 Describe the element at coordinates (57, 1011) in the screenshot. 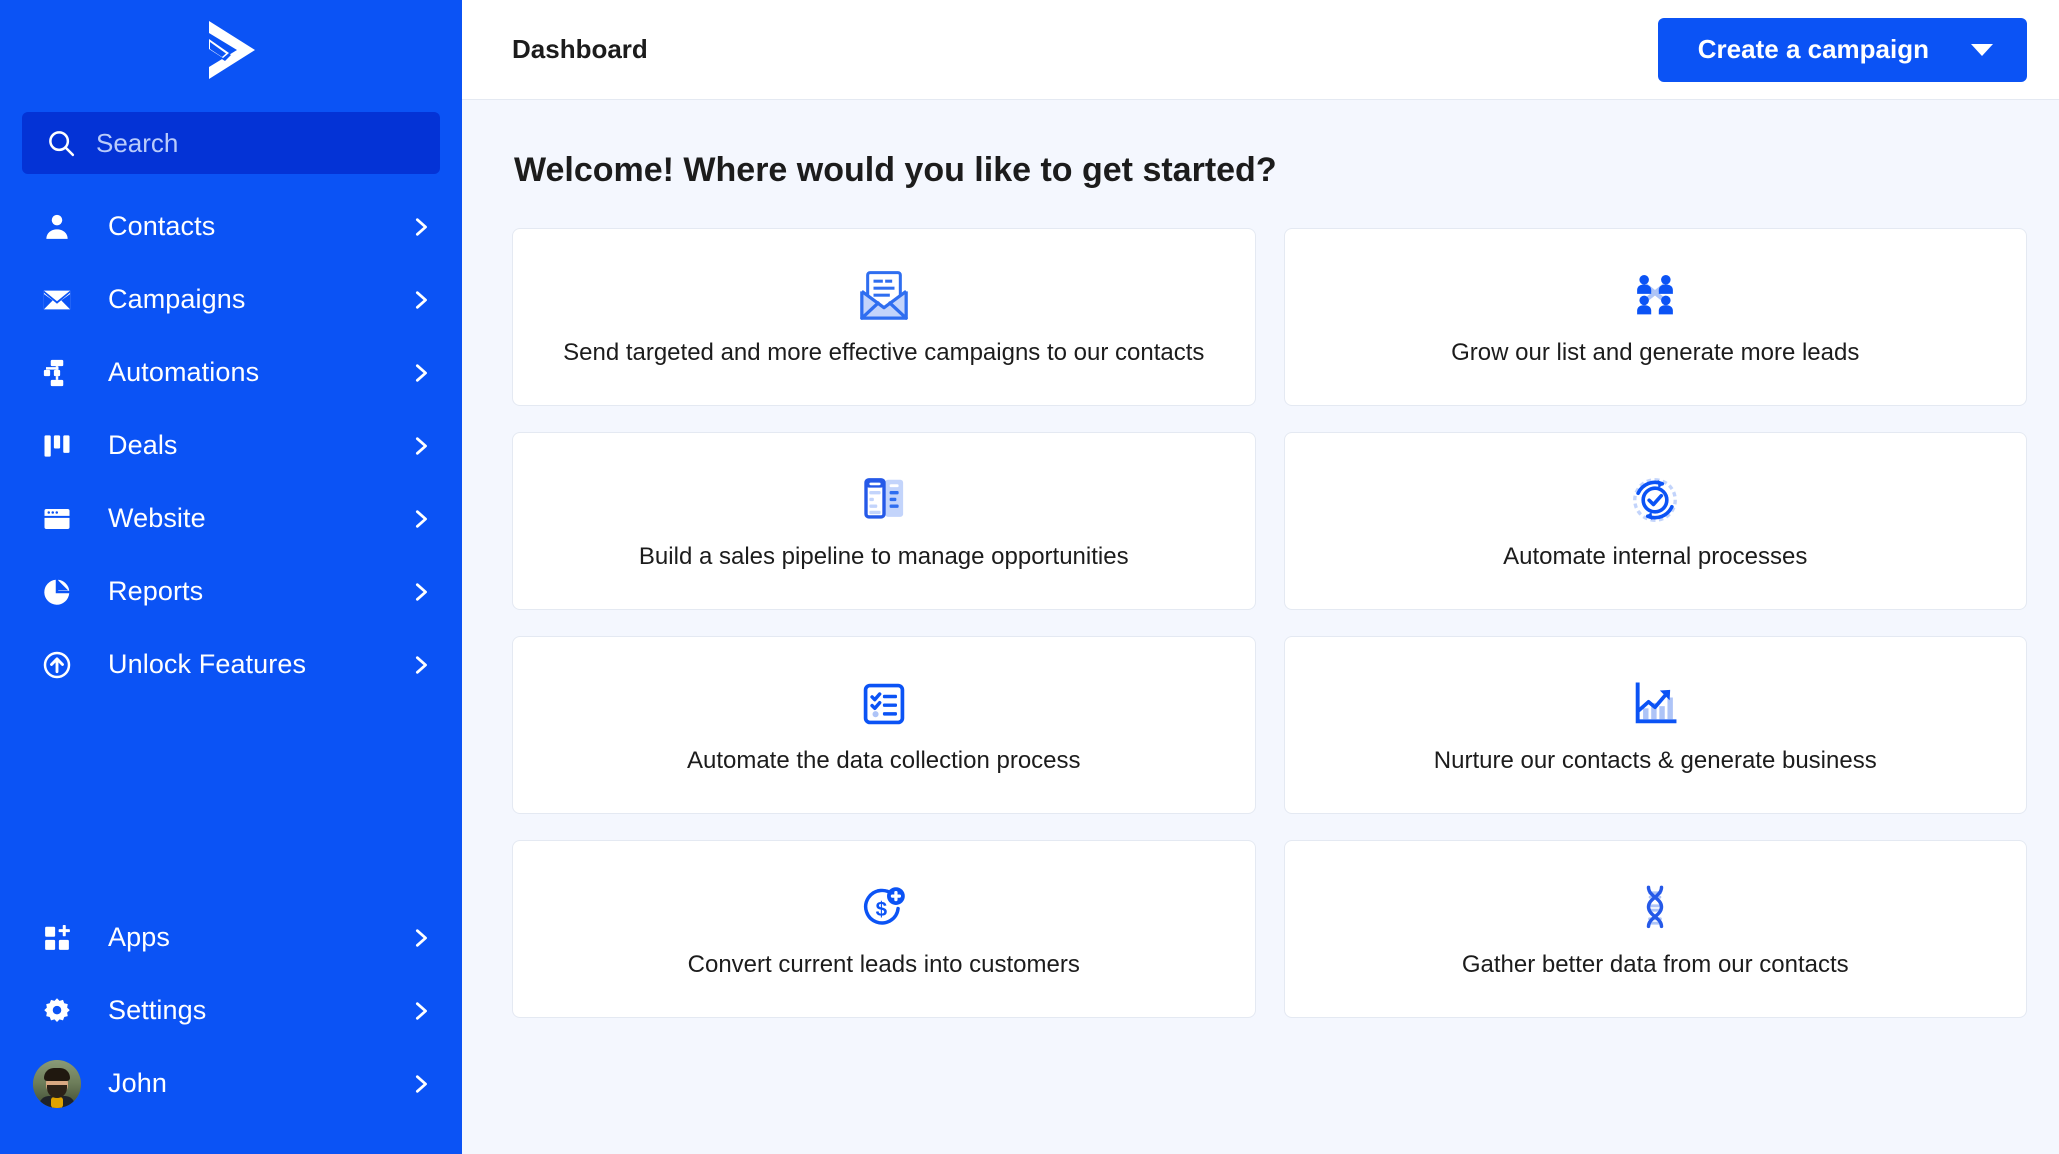

I see `gear-icon` at that location.